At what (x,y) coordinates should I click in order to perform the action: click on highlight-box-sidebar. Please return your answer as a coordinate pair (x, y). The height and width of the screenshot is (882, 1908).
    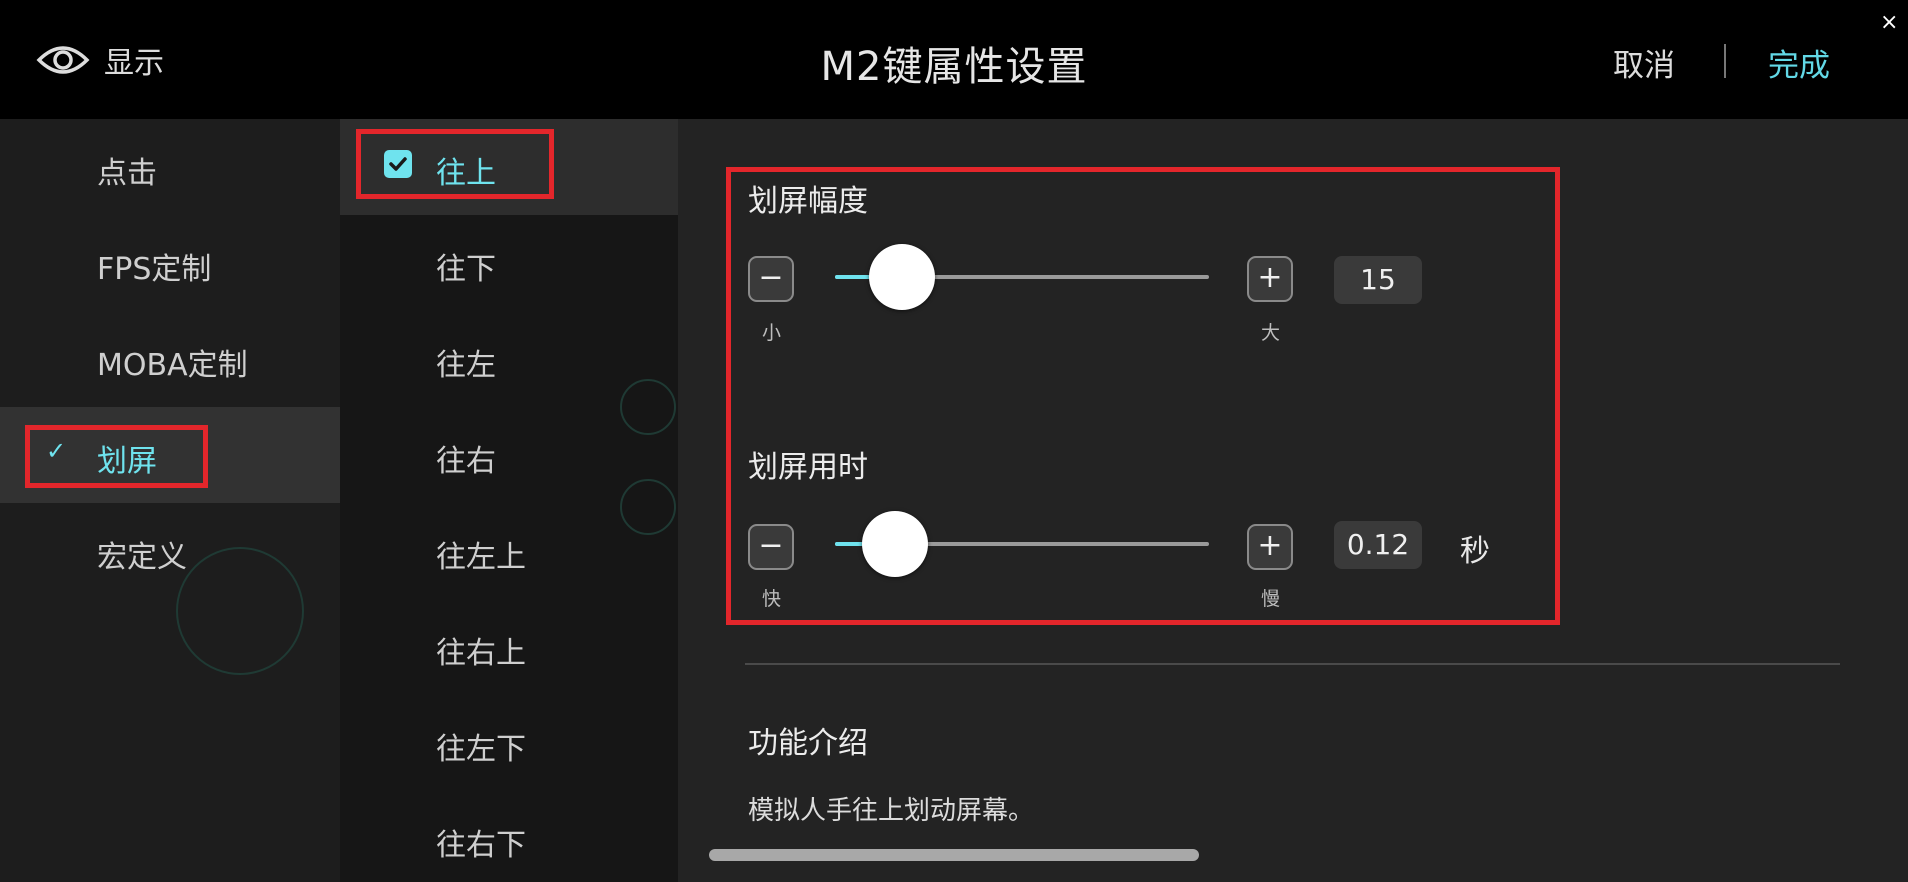
    Looking at the image, I should click on (116, 456).